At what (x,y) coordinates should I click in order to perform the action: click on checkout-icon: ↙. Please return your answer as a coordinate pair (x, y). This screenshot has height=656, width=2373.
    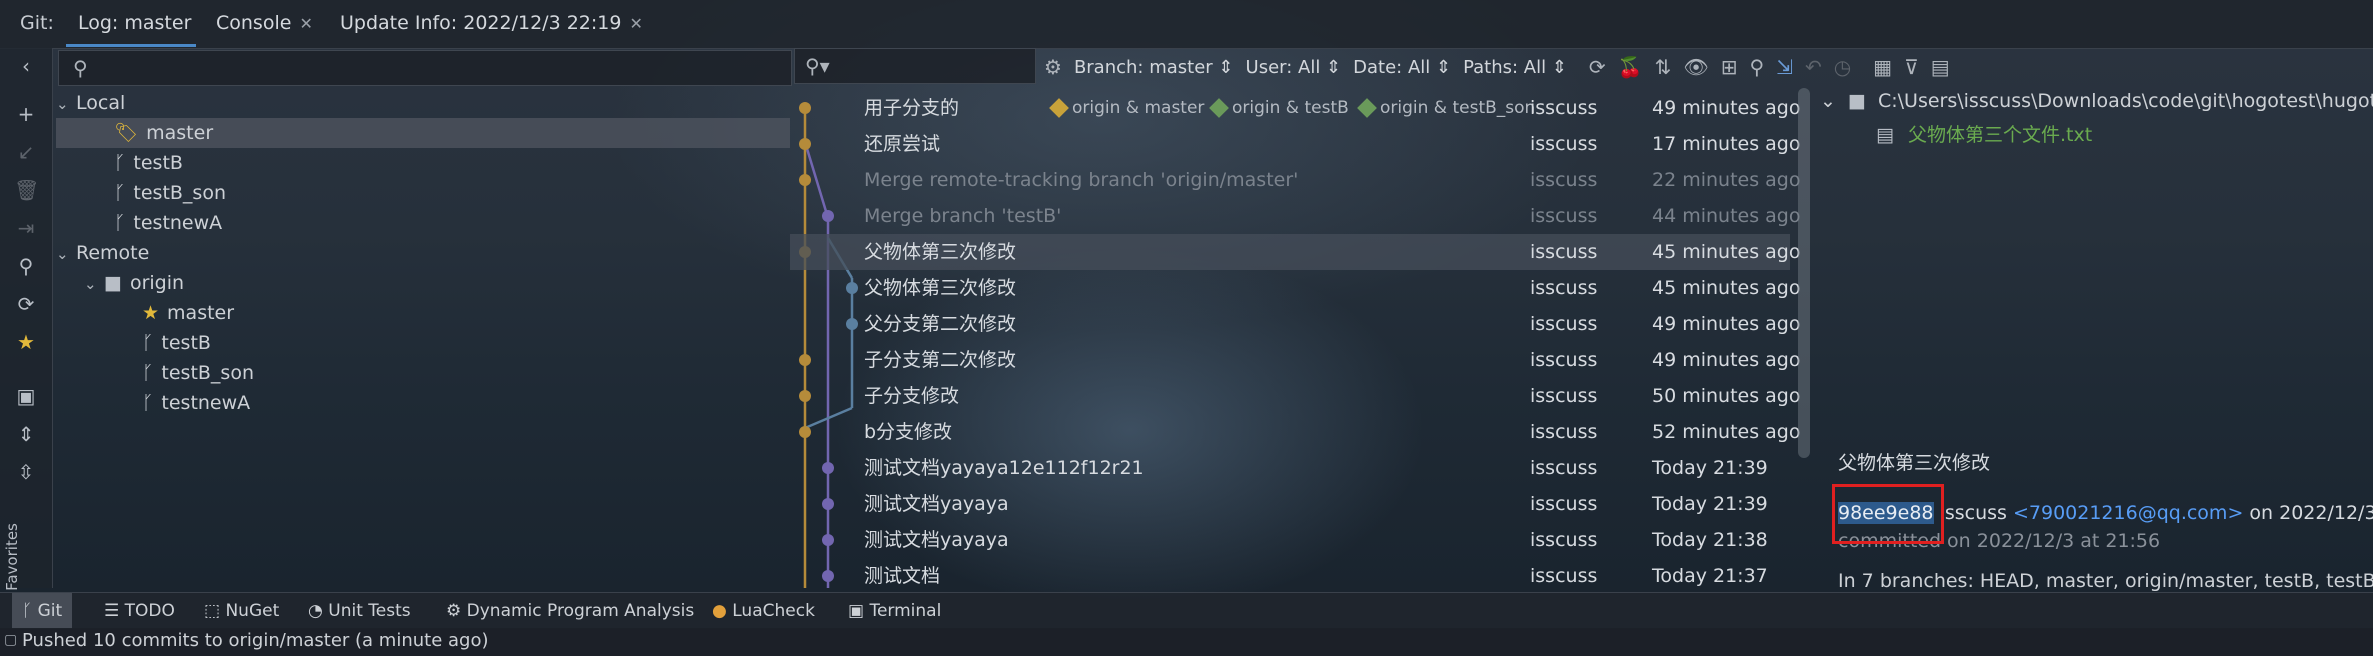
    Looking at the image, I should click on (26, 152).